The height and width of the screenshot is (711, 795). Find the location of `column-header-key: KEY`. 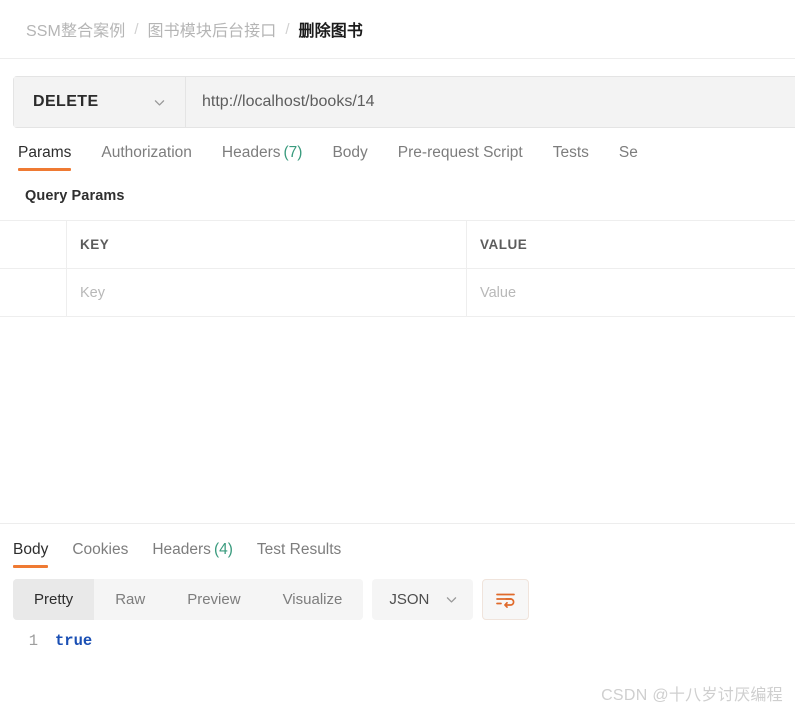

column-header-key: KEY is located at coordinates (267, 244).